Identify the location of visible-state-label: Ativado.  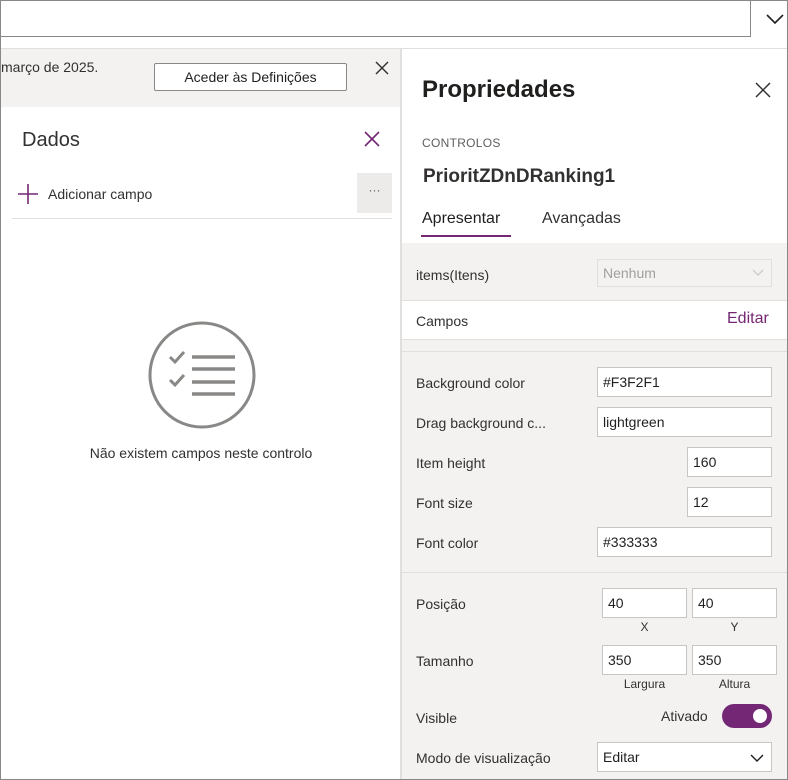
(684, 716).